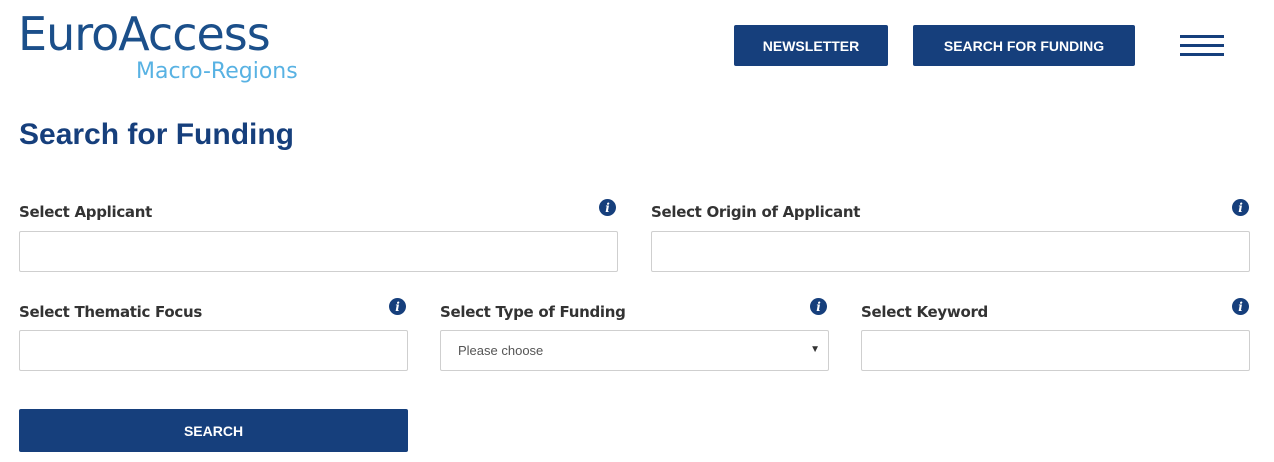  What do you see at coordinates (924, 312) in the screenshot?
I see `keyword-label: Select Keyword` at bounding box center [924, 312].